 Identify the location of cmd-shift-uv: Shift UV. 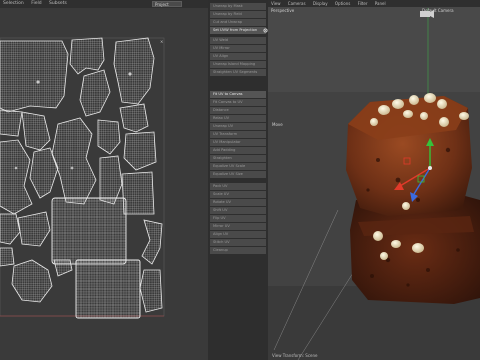
(238, 210).